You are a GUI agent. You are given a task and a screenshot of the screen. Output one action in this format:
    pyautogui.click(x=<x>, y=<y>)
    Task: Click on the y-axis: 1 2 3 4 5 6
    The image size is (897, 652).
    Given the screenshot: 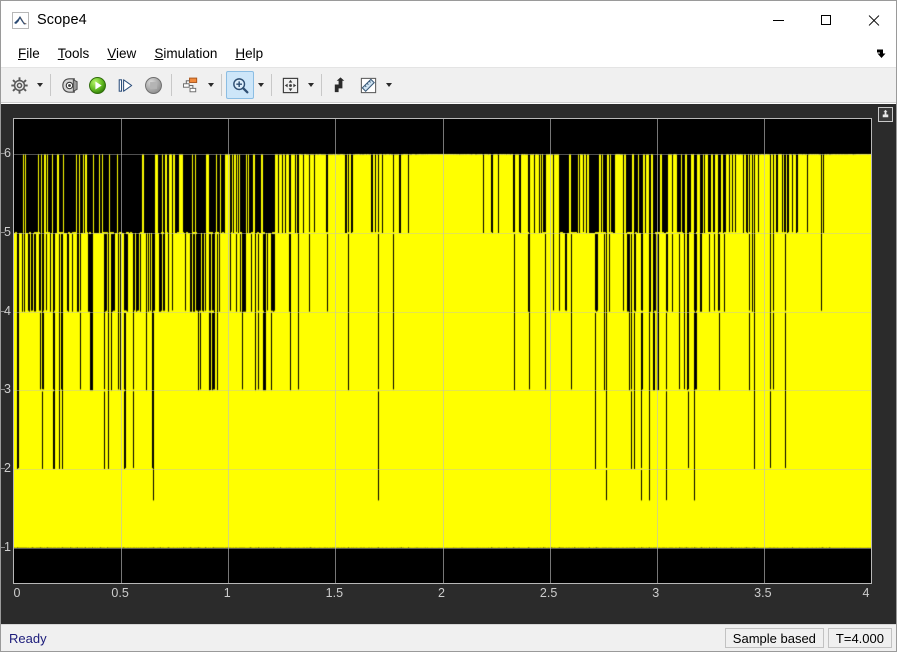 What is the action you would take?
    pyautogui.click(x=7, y=351)
    